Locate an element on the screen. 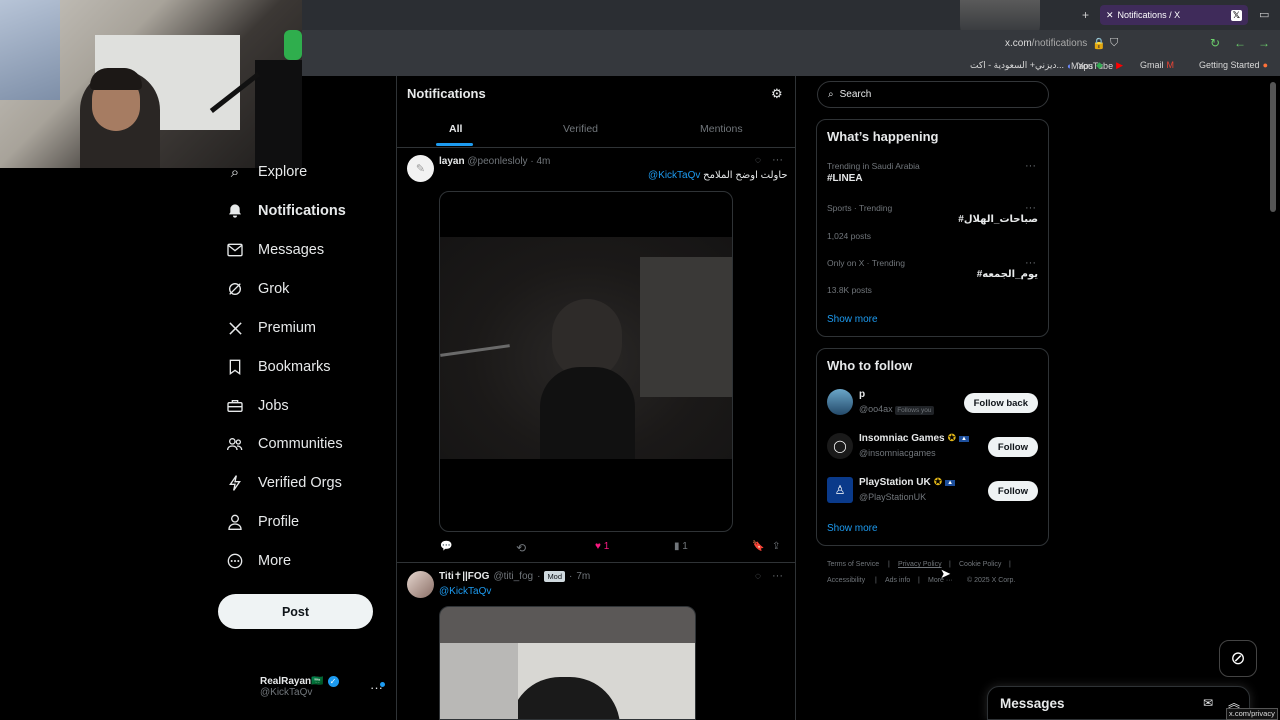 The width and height of the screenshot is (1280, 720). mod-badge: Mod is located at coordinates (555, 576).